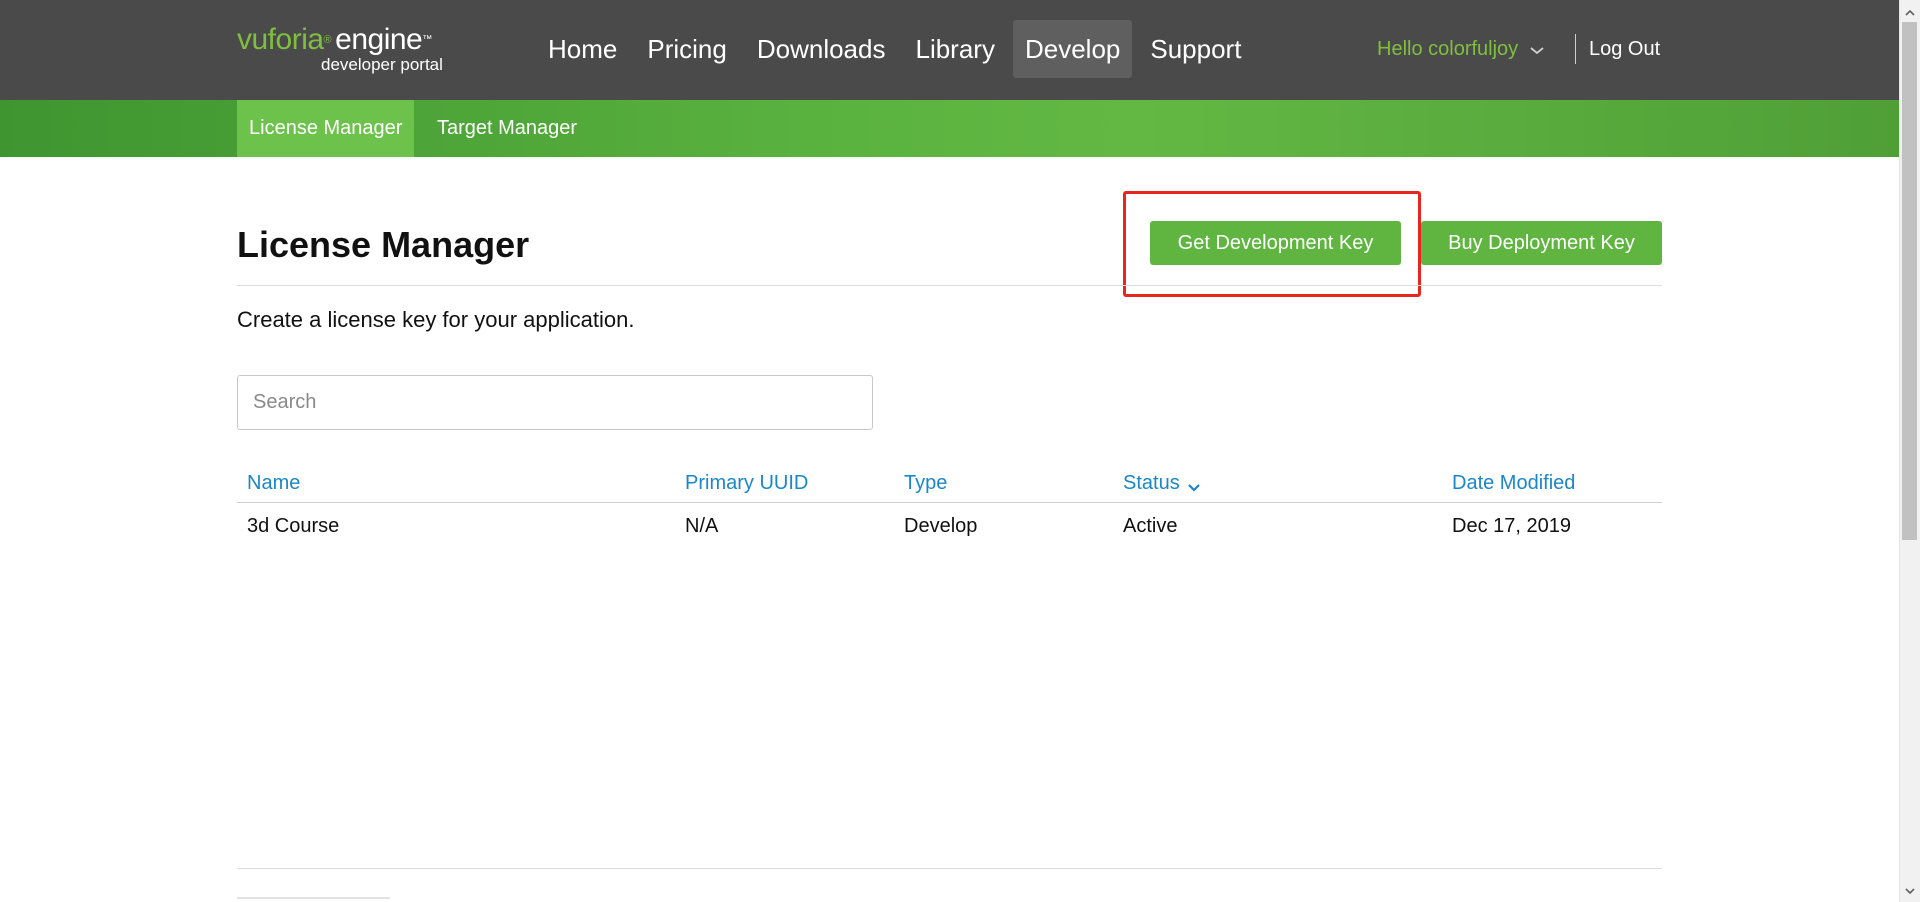  I want to click on subnav-target-manager: Target Manager, so click(507, 128).